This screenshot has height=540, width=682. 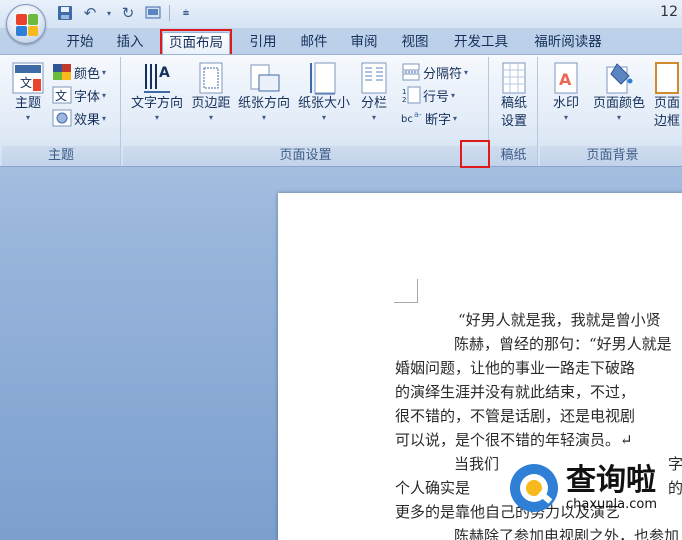 I want to click on office-logo-green, so click(x=32, y=19).